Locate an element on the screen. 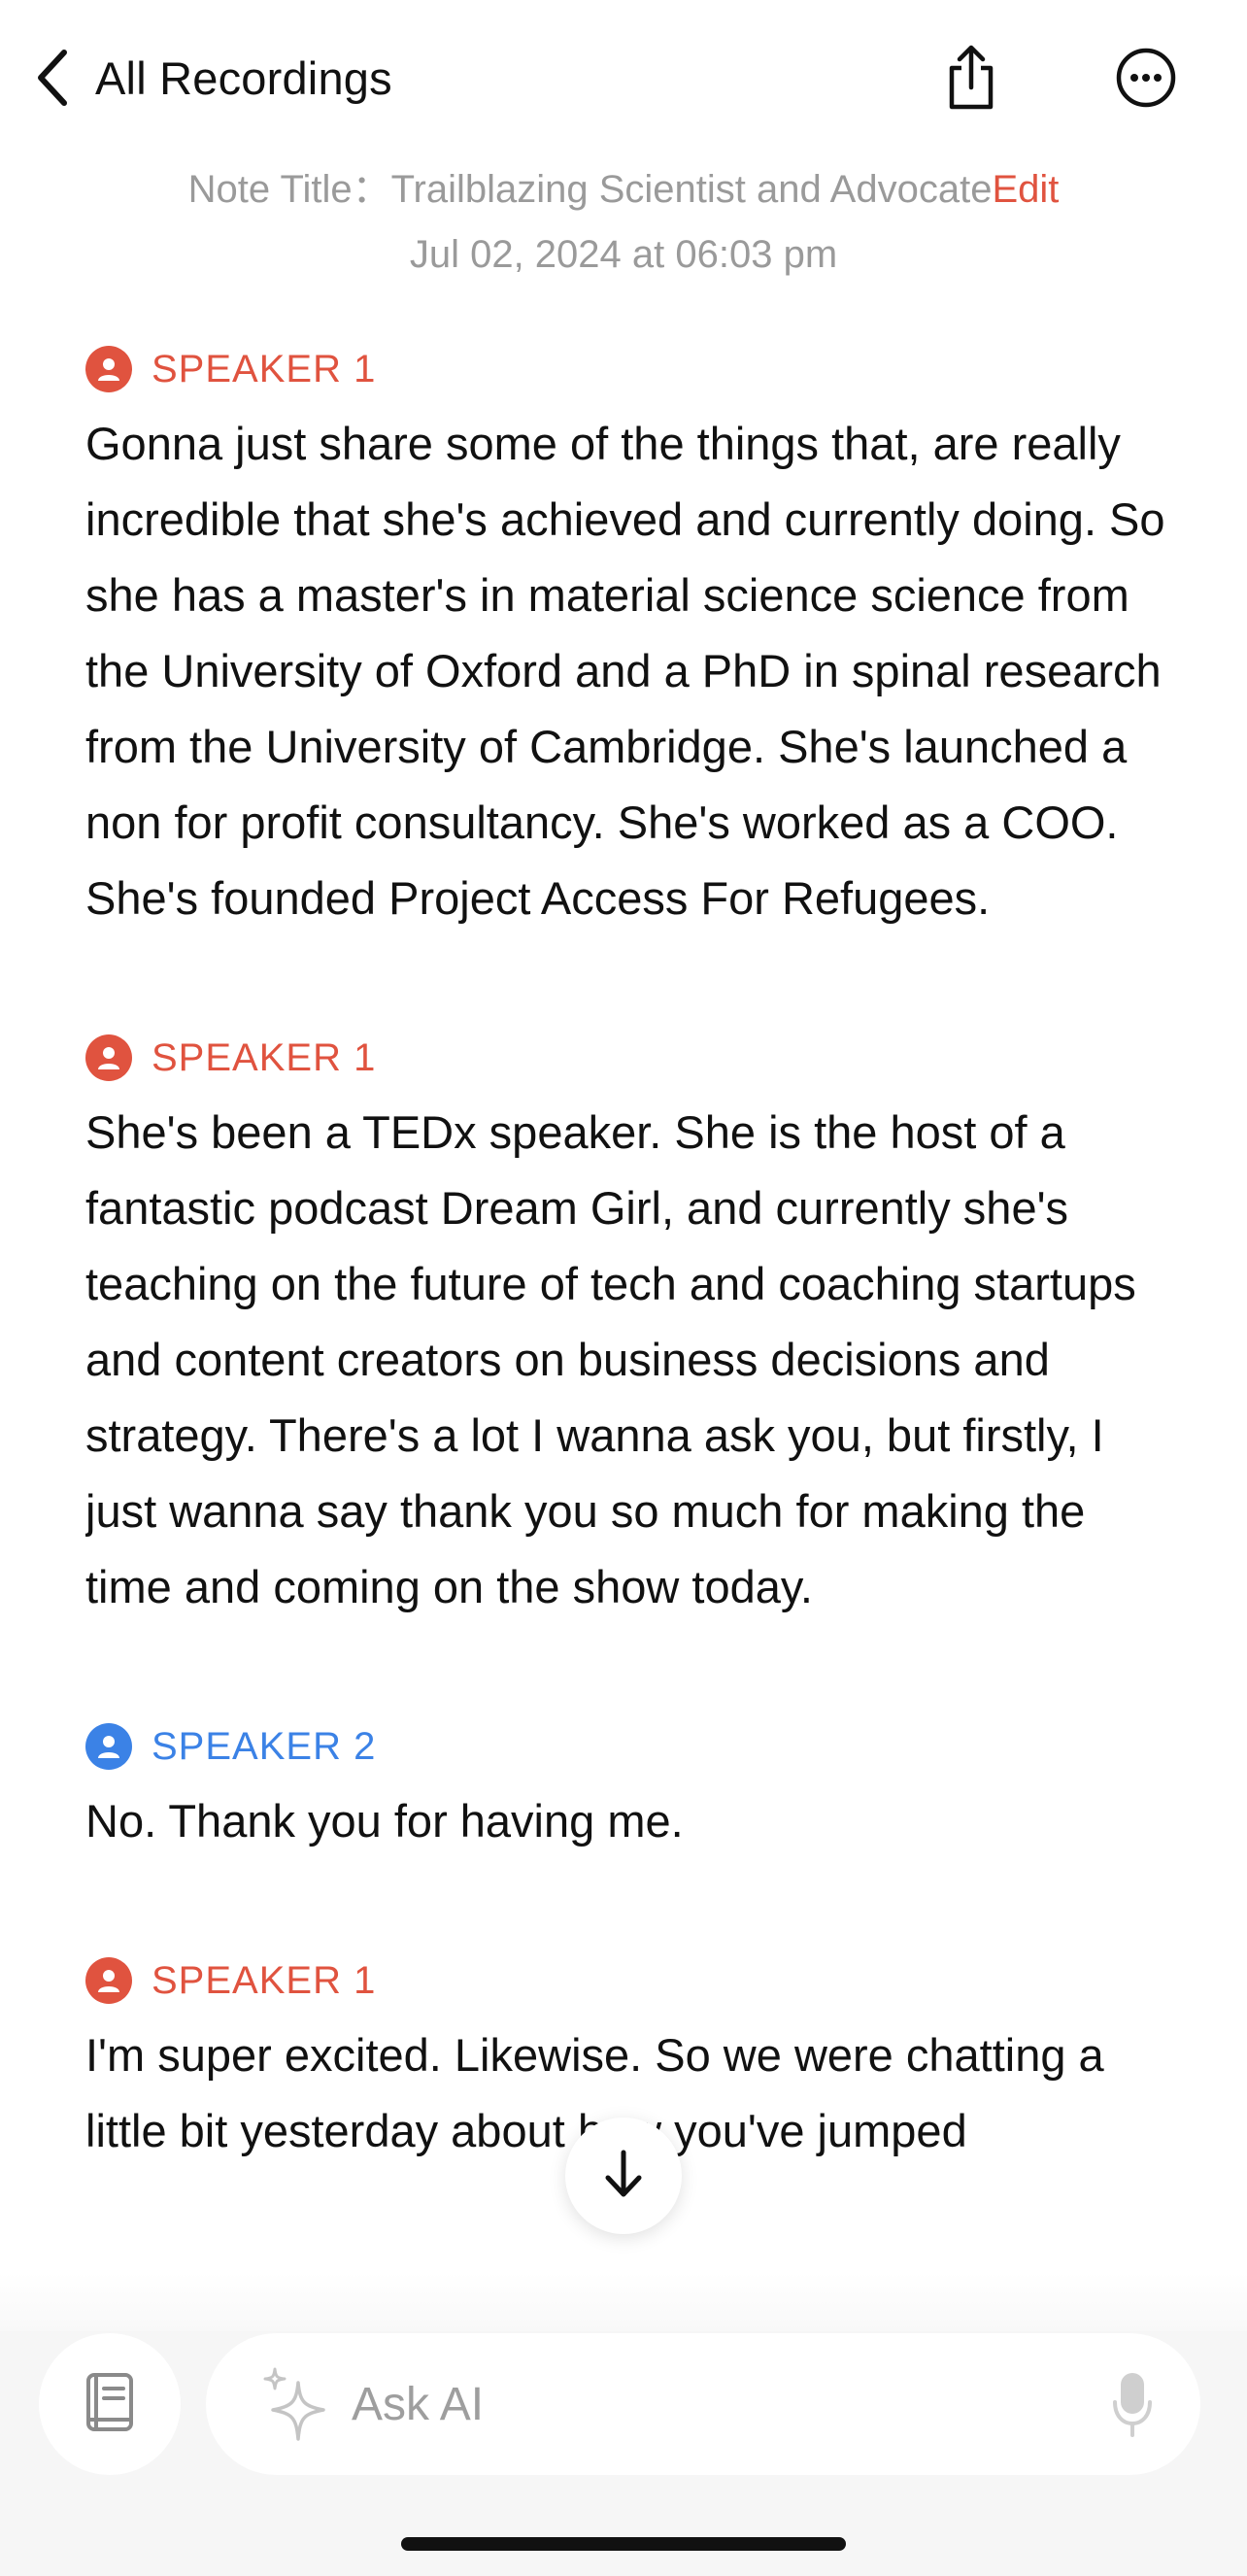 This screenshot has height=2576, width=1247. segment-text: No. Thank you for having me. is located at coordinates (384, 1821).